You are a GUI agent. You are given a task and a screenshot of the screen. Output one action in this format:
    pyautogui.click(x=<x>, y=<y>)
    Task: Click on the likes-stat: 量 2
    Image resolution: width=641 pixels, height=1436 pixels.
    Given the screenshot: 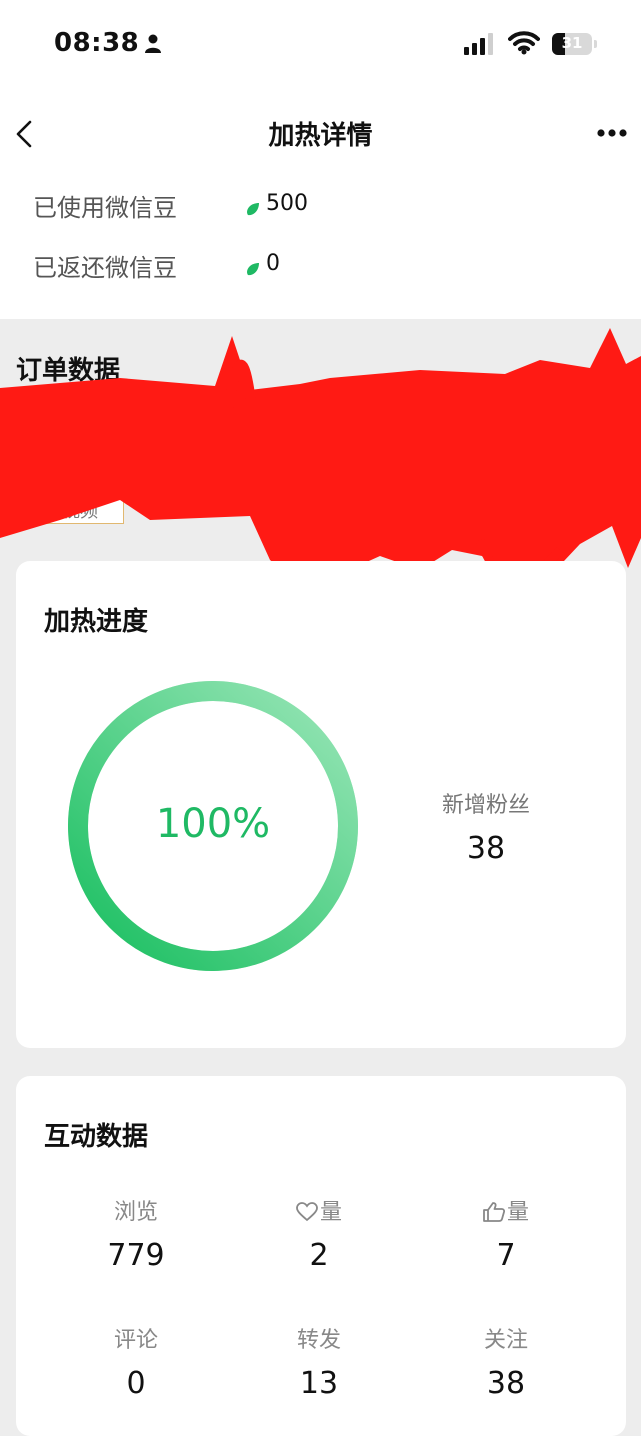 What is the action you would take?
    pyautogui.click(x=319, y=1233)
    